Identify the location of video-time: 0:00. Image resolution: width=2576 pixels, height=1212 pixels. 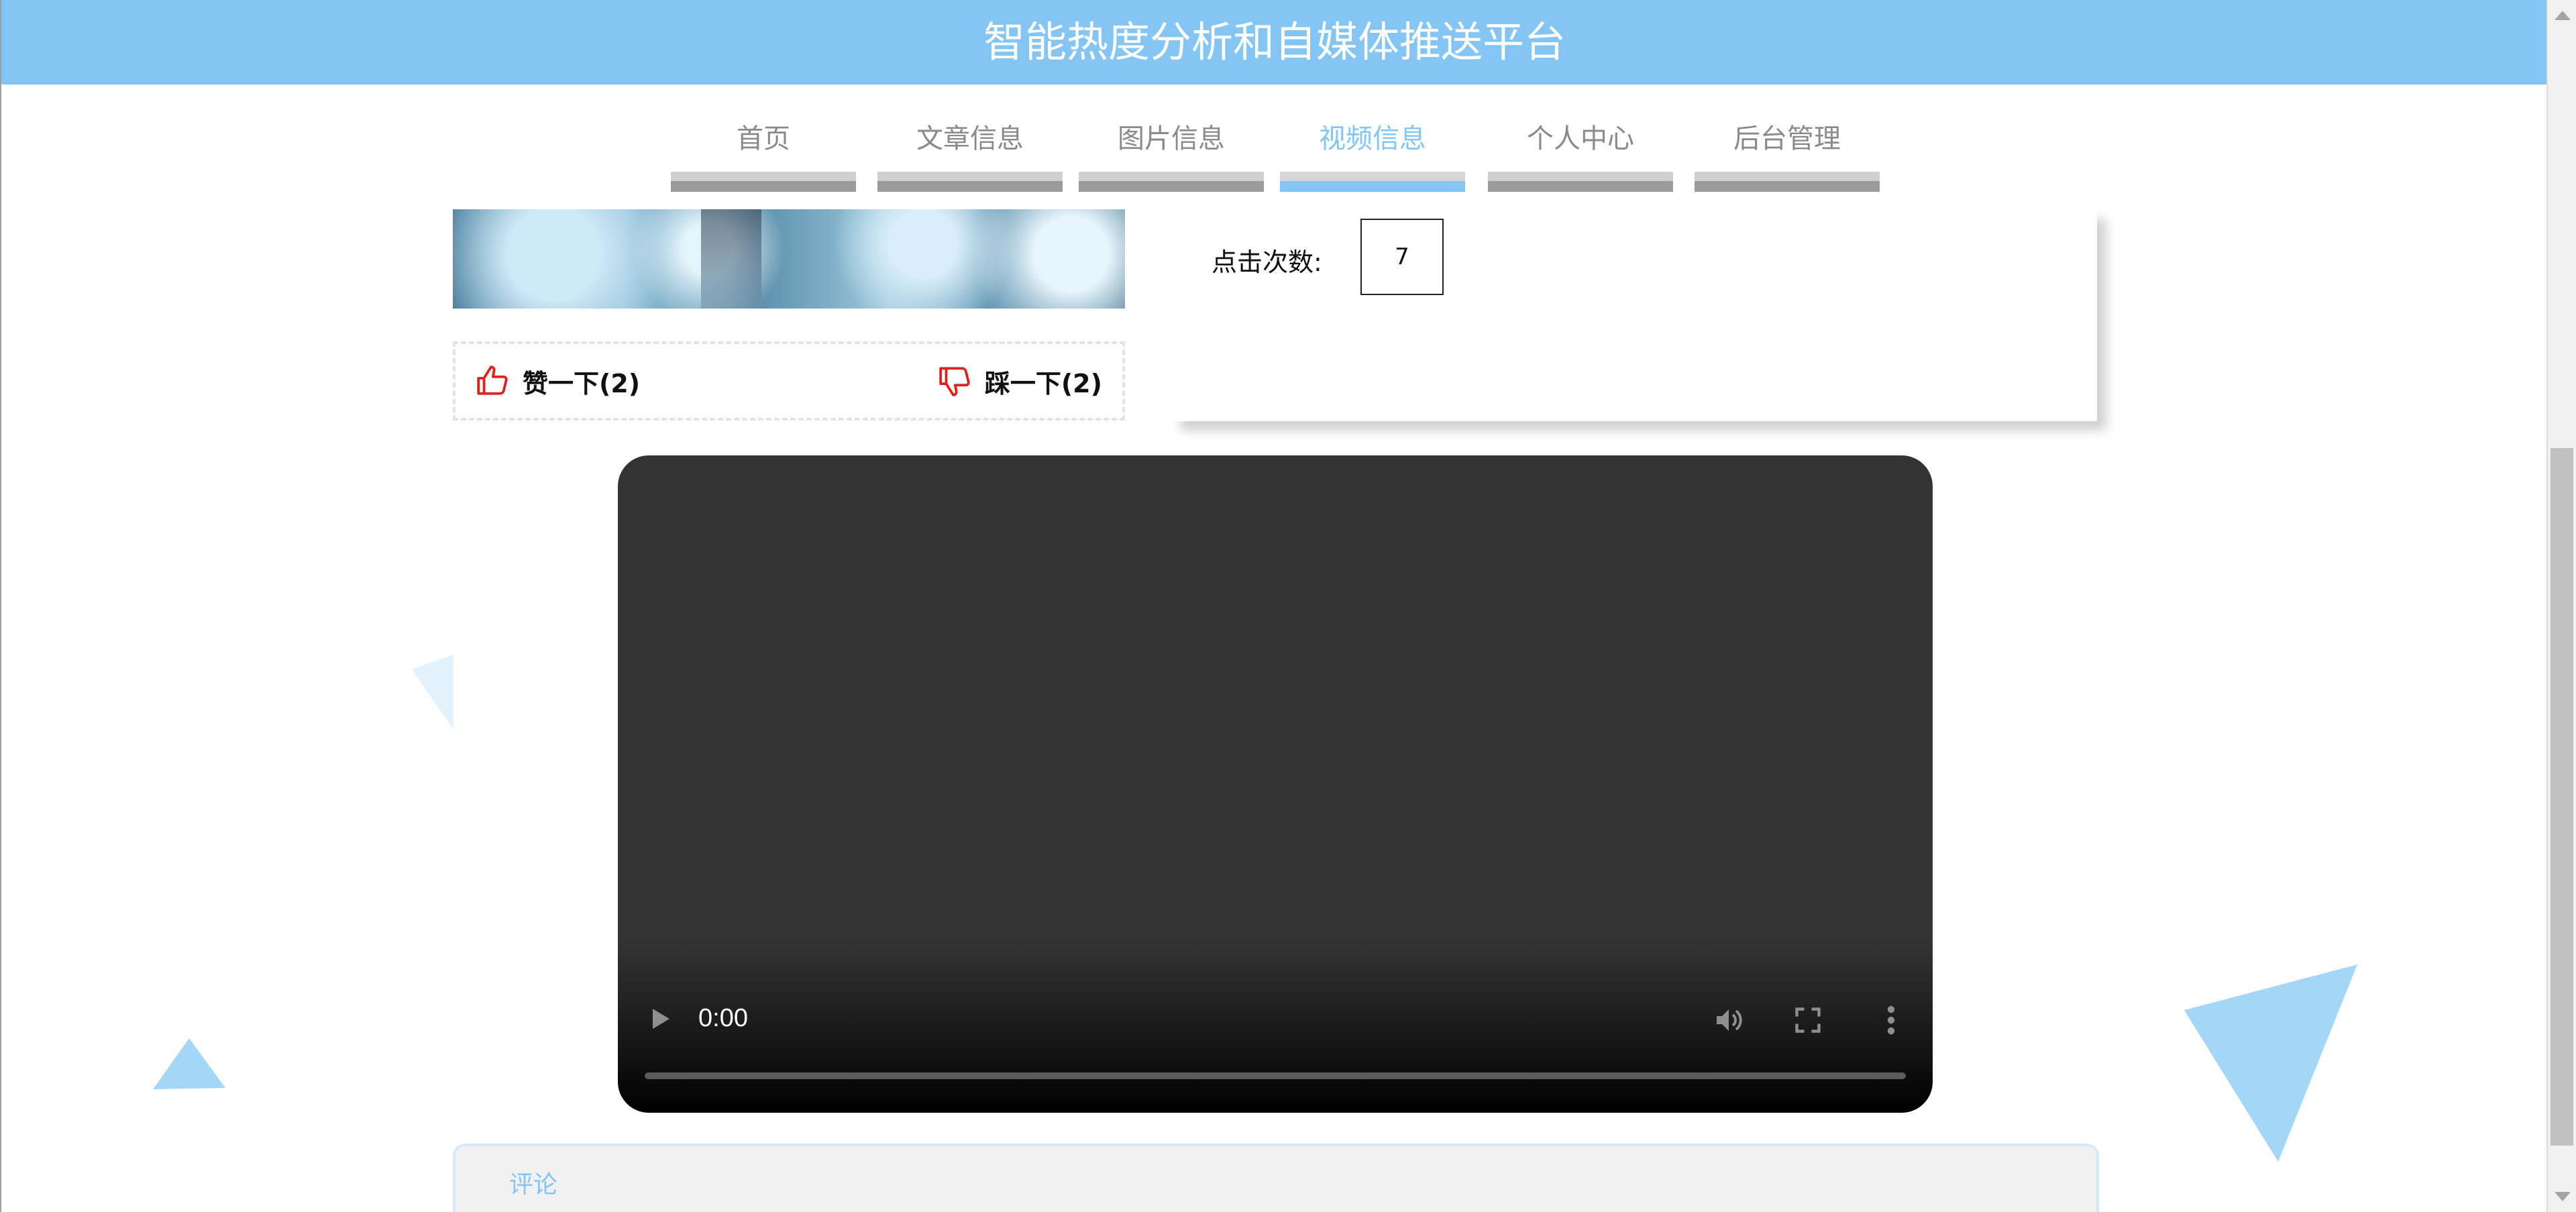
(723, 1018).